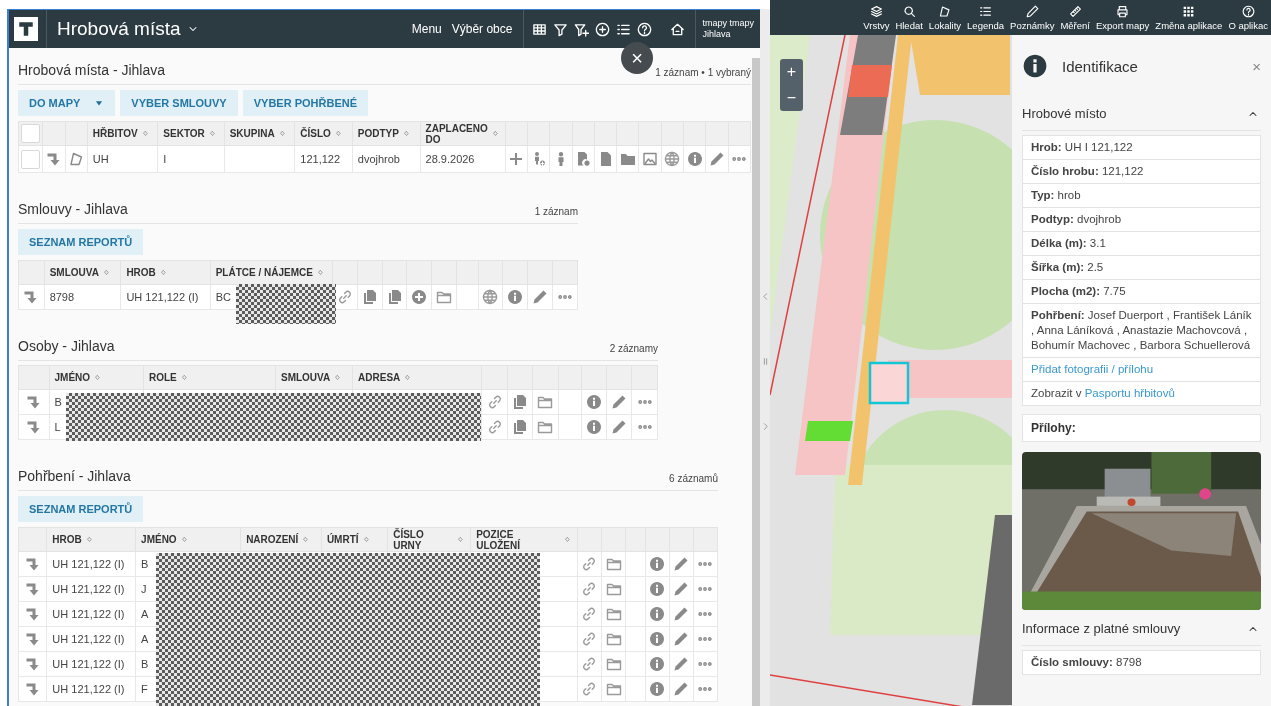 The height and width of the screenshot is (706, 1271). What do you see at coordinates (99, 103) in the screenshot?
I see `caret-icon` at bounding box center [99, 103].